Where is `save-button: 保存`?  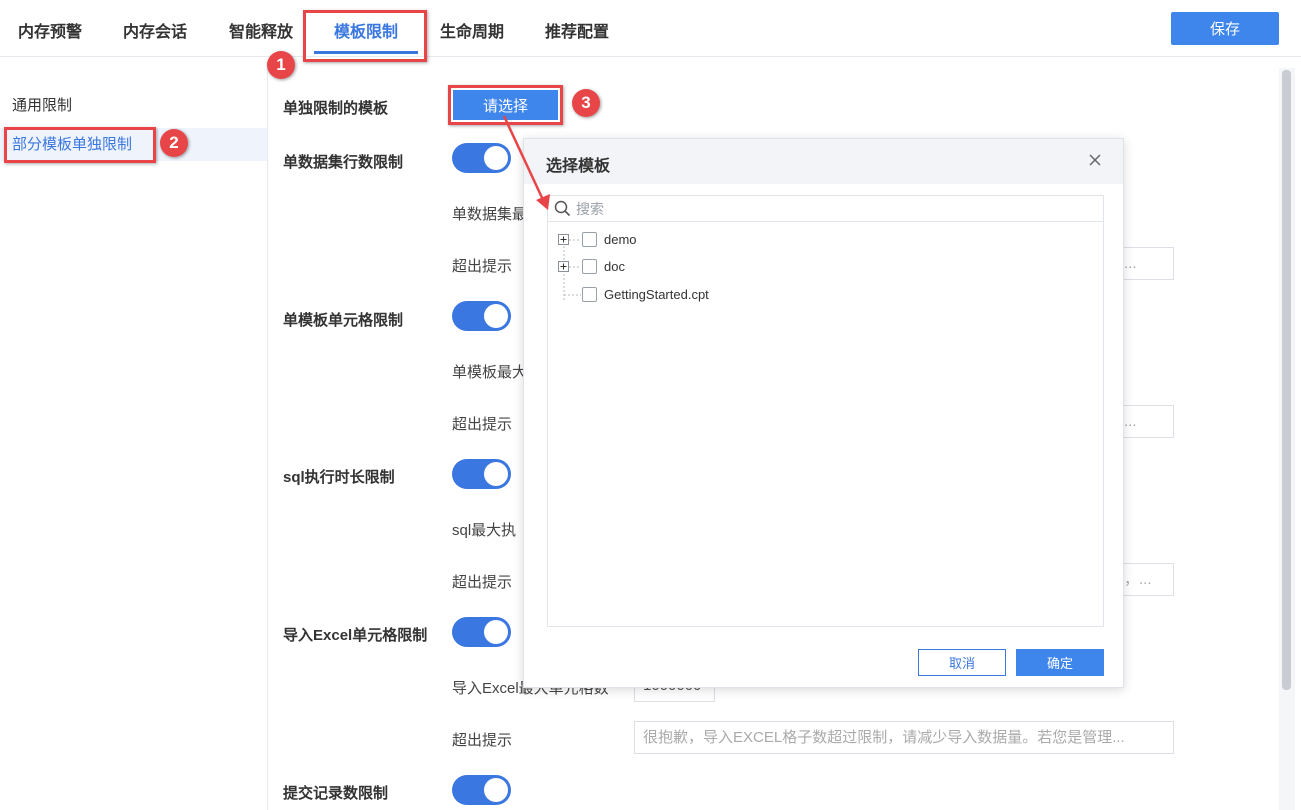
save-button: 保存 is located at coordinates (1225, 28).